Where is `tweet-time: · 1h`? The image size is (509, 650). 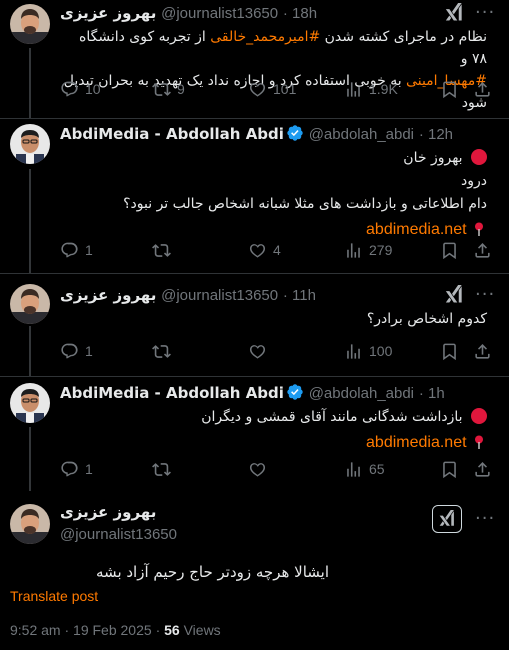 tweet-time: · 1h is located at coordinates (432, 393).